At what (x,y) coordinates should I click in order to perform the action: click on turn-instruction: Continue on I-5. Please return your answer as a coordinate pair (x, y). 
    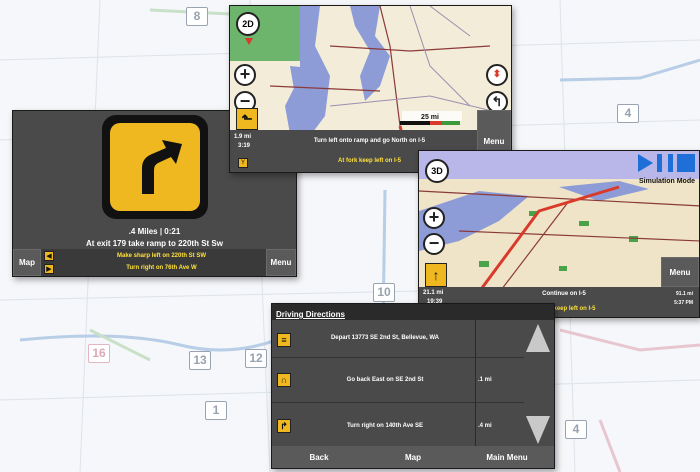
    Looking at the image, I should click on (564, 294).